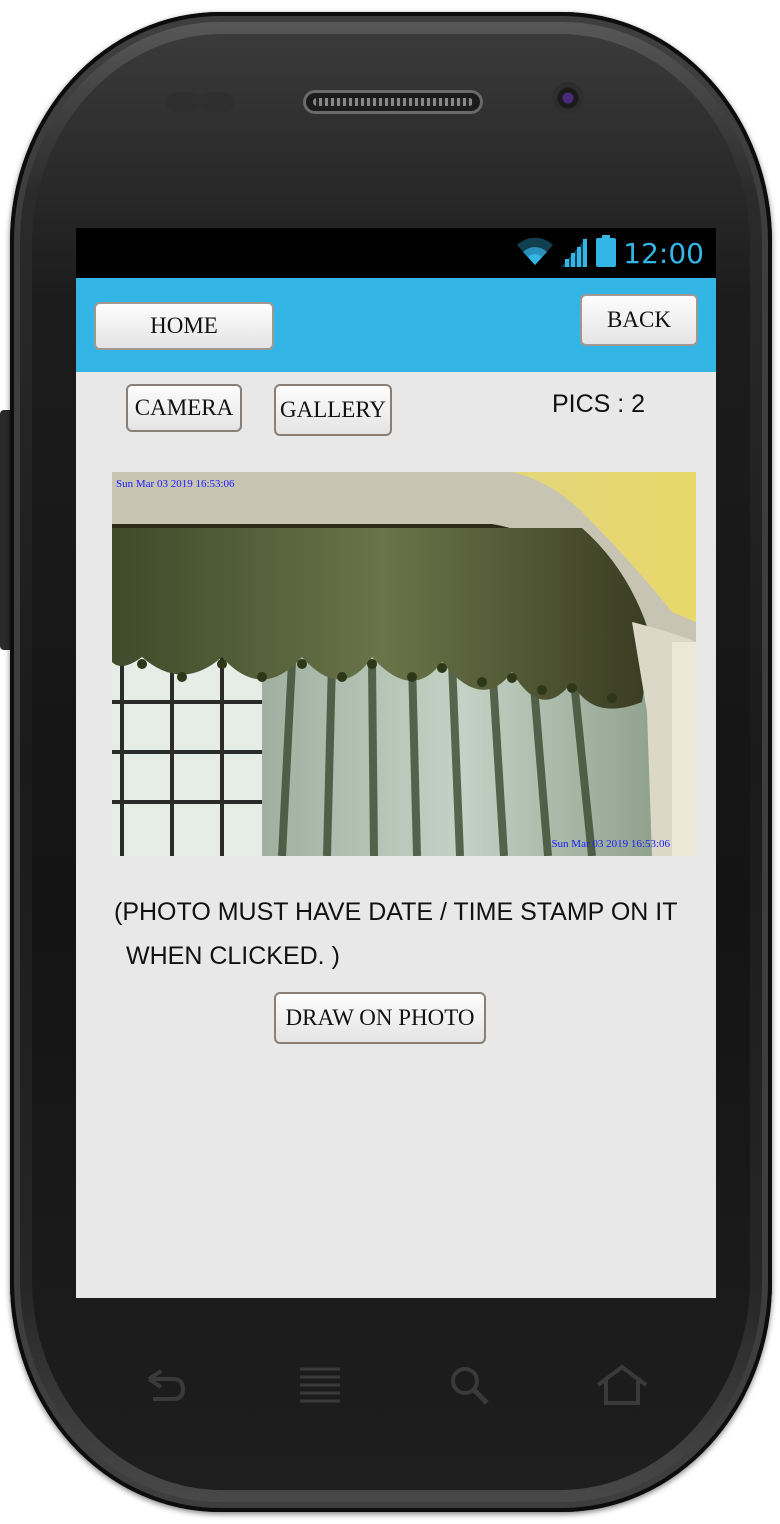 Image resolution: width=780 pixels, height=1524 pixels. I want to click on draw-on-photo-button: DRAW ON PHOTO, so click(380, 1018).